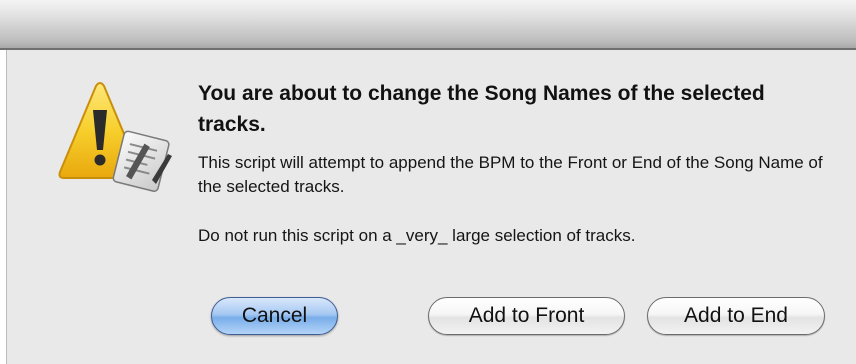 This screenshot has height=364, width=856. What do you see at coordinates (274, 316) in the screenshot?
I see `cancel-button: Cancel` at bounding box center [274, 316].